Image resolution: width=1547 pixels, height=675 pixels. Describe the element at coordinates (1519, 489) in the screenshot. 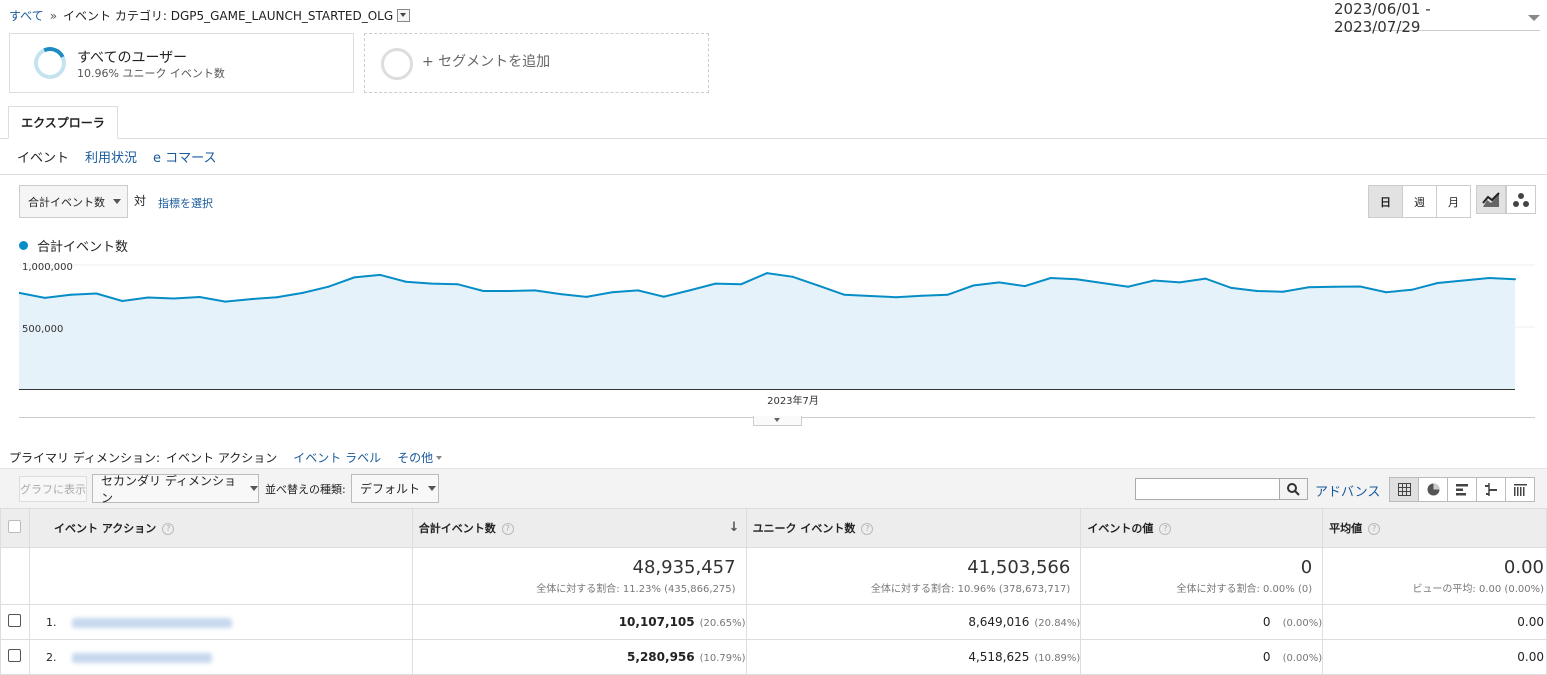

I see `view-pivot-button` at that location.